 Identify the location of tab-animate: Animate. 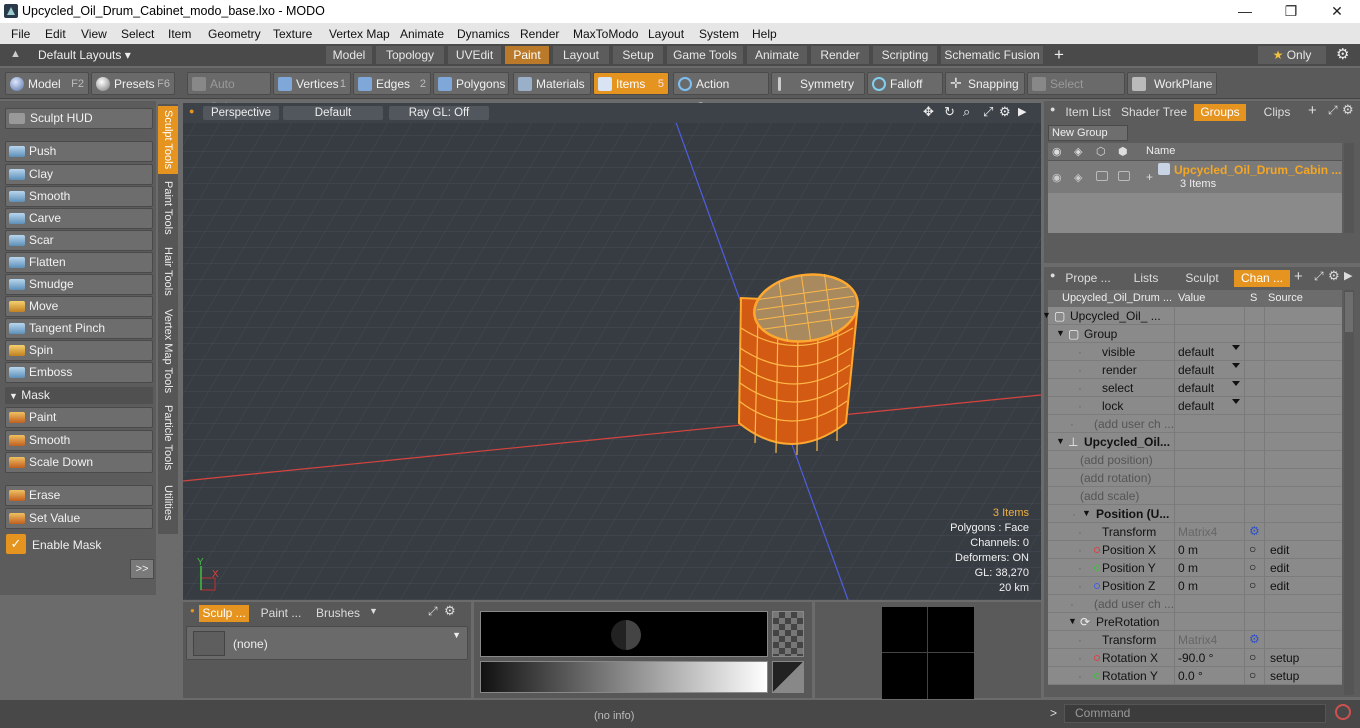
(777, 55).